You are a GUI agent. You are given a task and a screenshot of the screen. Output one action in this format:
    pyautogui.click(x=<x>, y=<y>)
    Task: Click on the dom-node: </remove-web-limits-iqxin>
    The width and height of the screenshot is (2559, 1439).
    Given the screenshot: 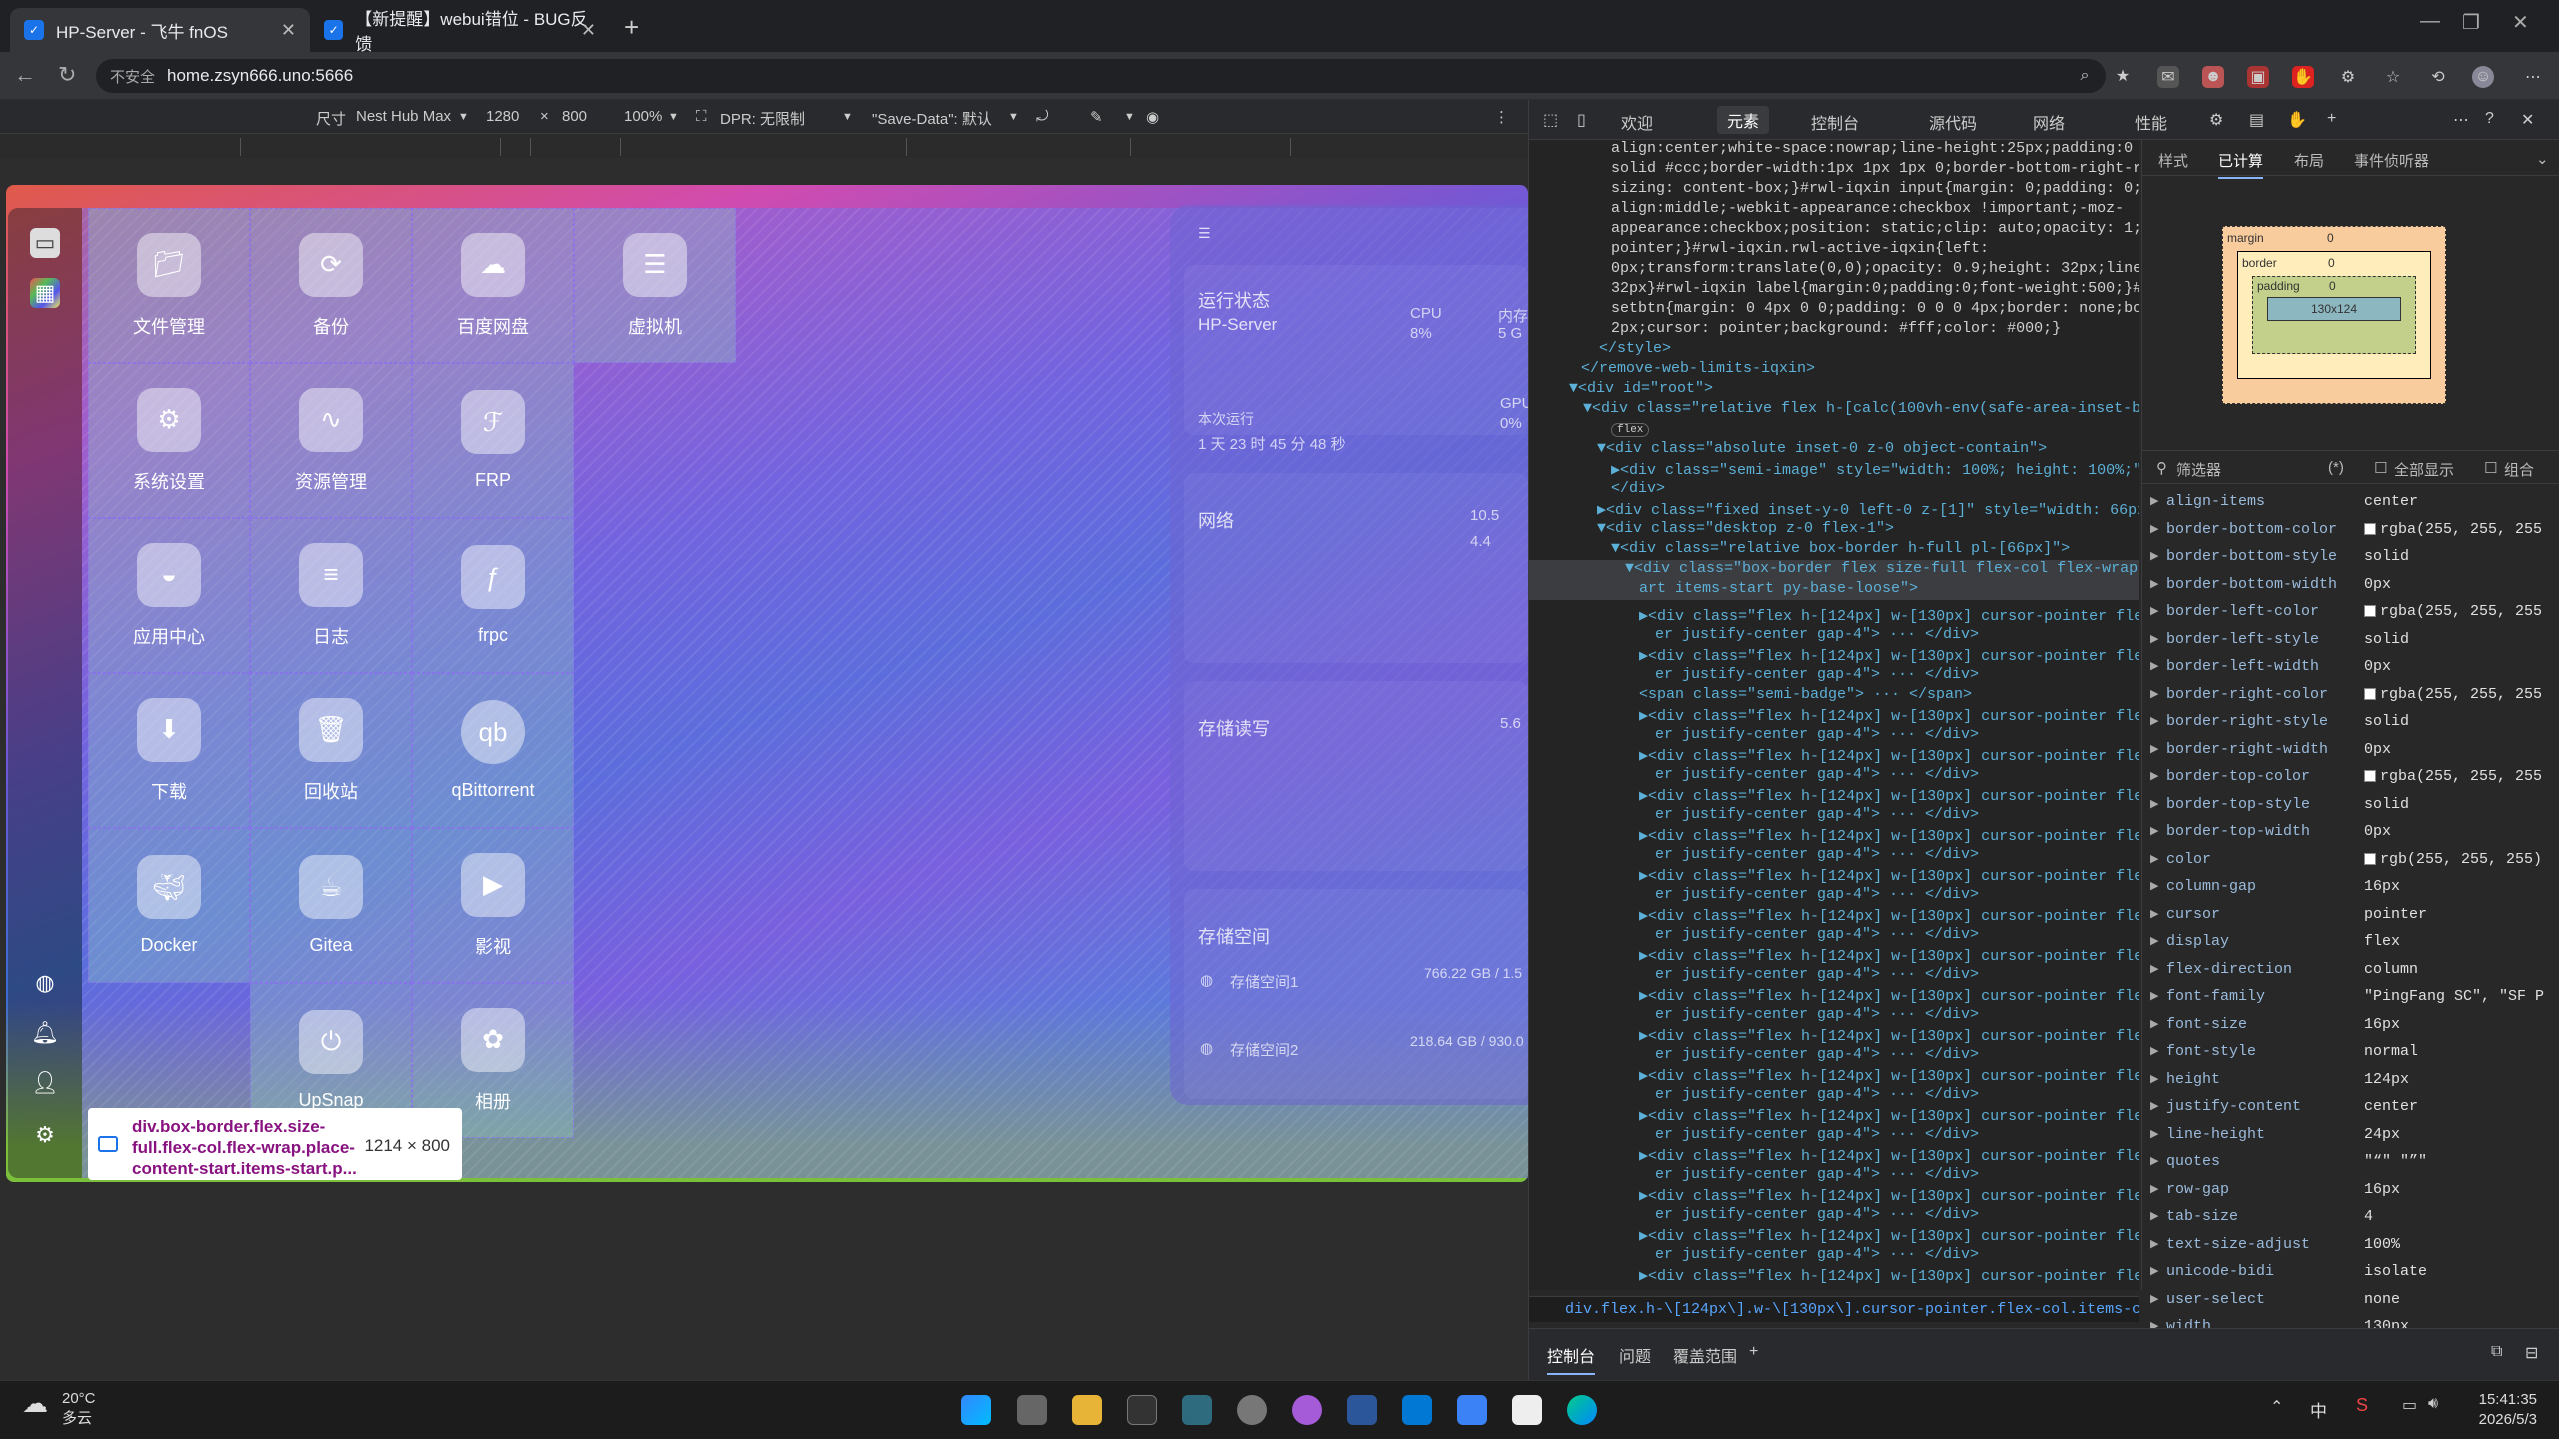 What is the action you would take?
    pyautogui.click(x=1698, y=370)
    